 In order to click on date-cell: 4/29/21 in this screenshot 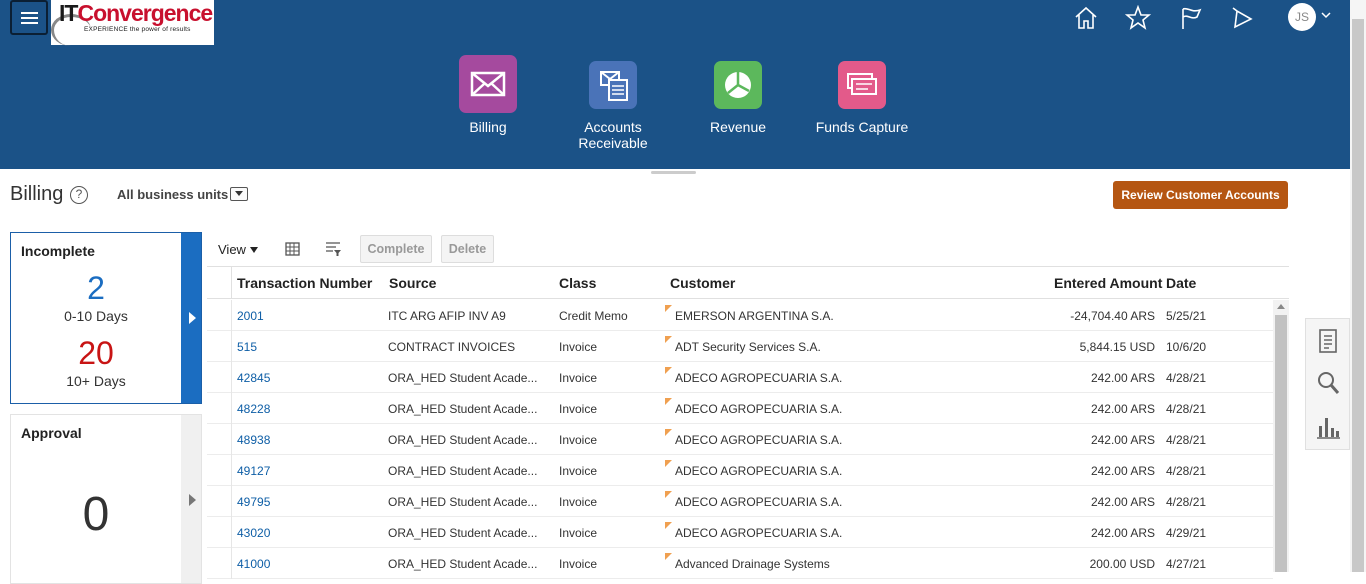, I will do `click(1186, 533)`.